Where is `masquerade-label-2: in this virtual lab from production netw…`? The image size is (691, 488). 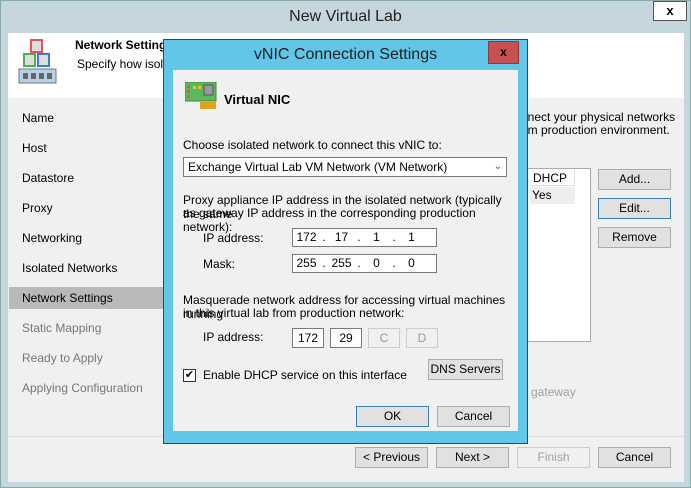 masquerade-label-2: in this virtual lab from production netw… is located at coordinates (294, 313).